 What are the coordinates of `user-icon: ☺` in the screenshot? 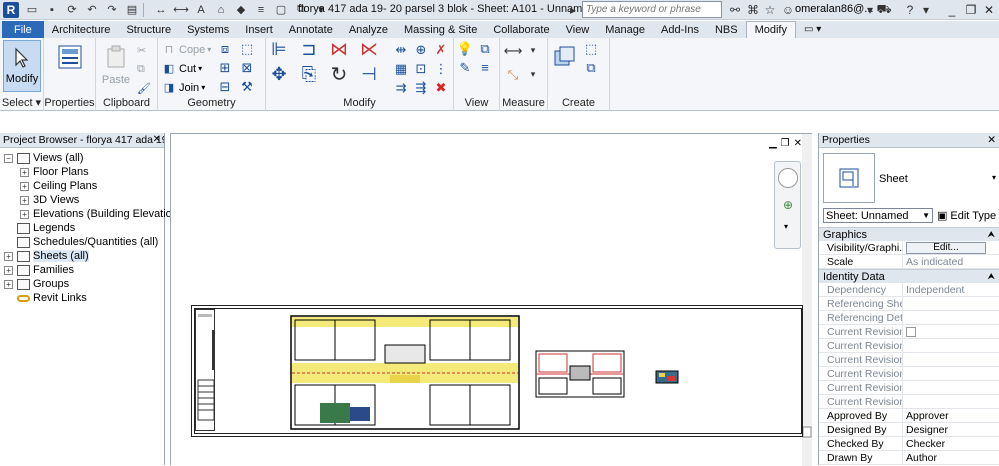 It's located at (788, 10).